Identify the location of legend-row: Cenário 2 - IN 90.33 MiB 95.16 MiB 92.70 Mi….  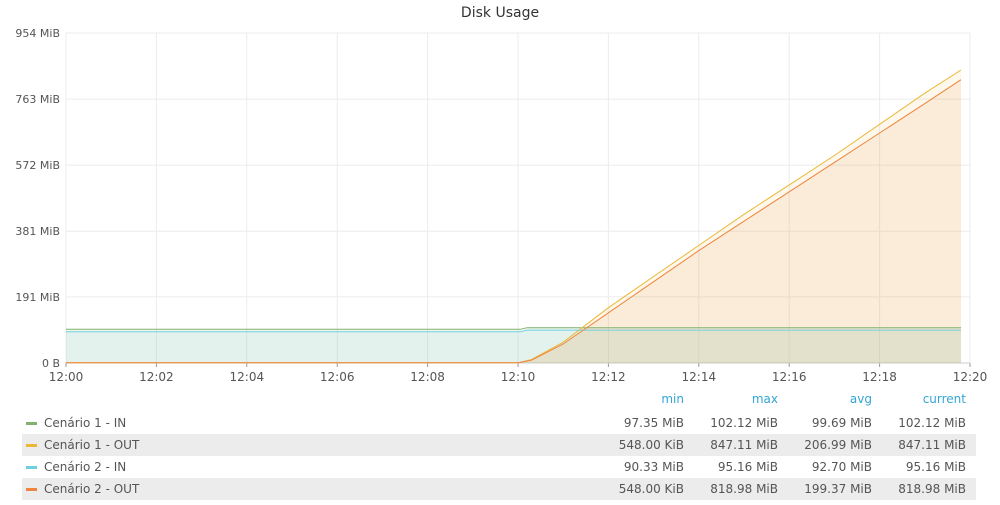
(499, 467).